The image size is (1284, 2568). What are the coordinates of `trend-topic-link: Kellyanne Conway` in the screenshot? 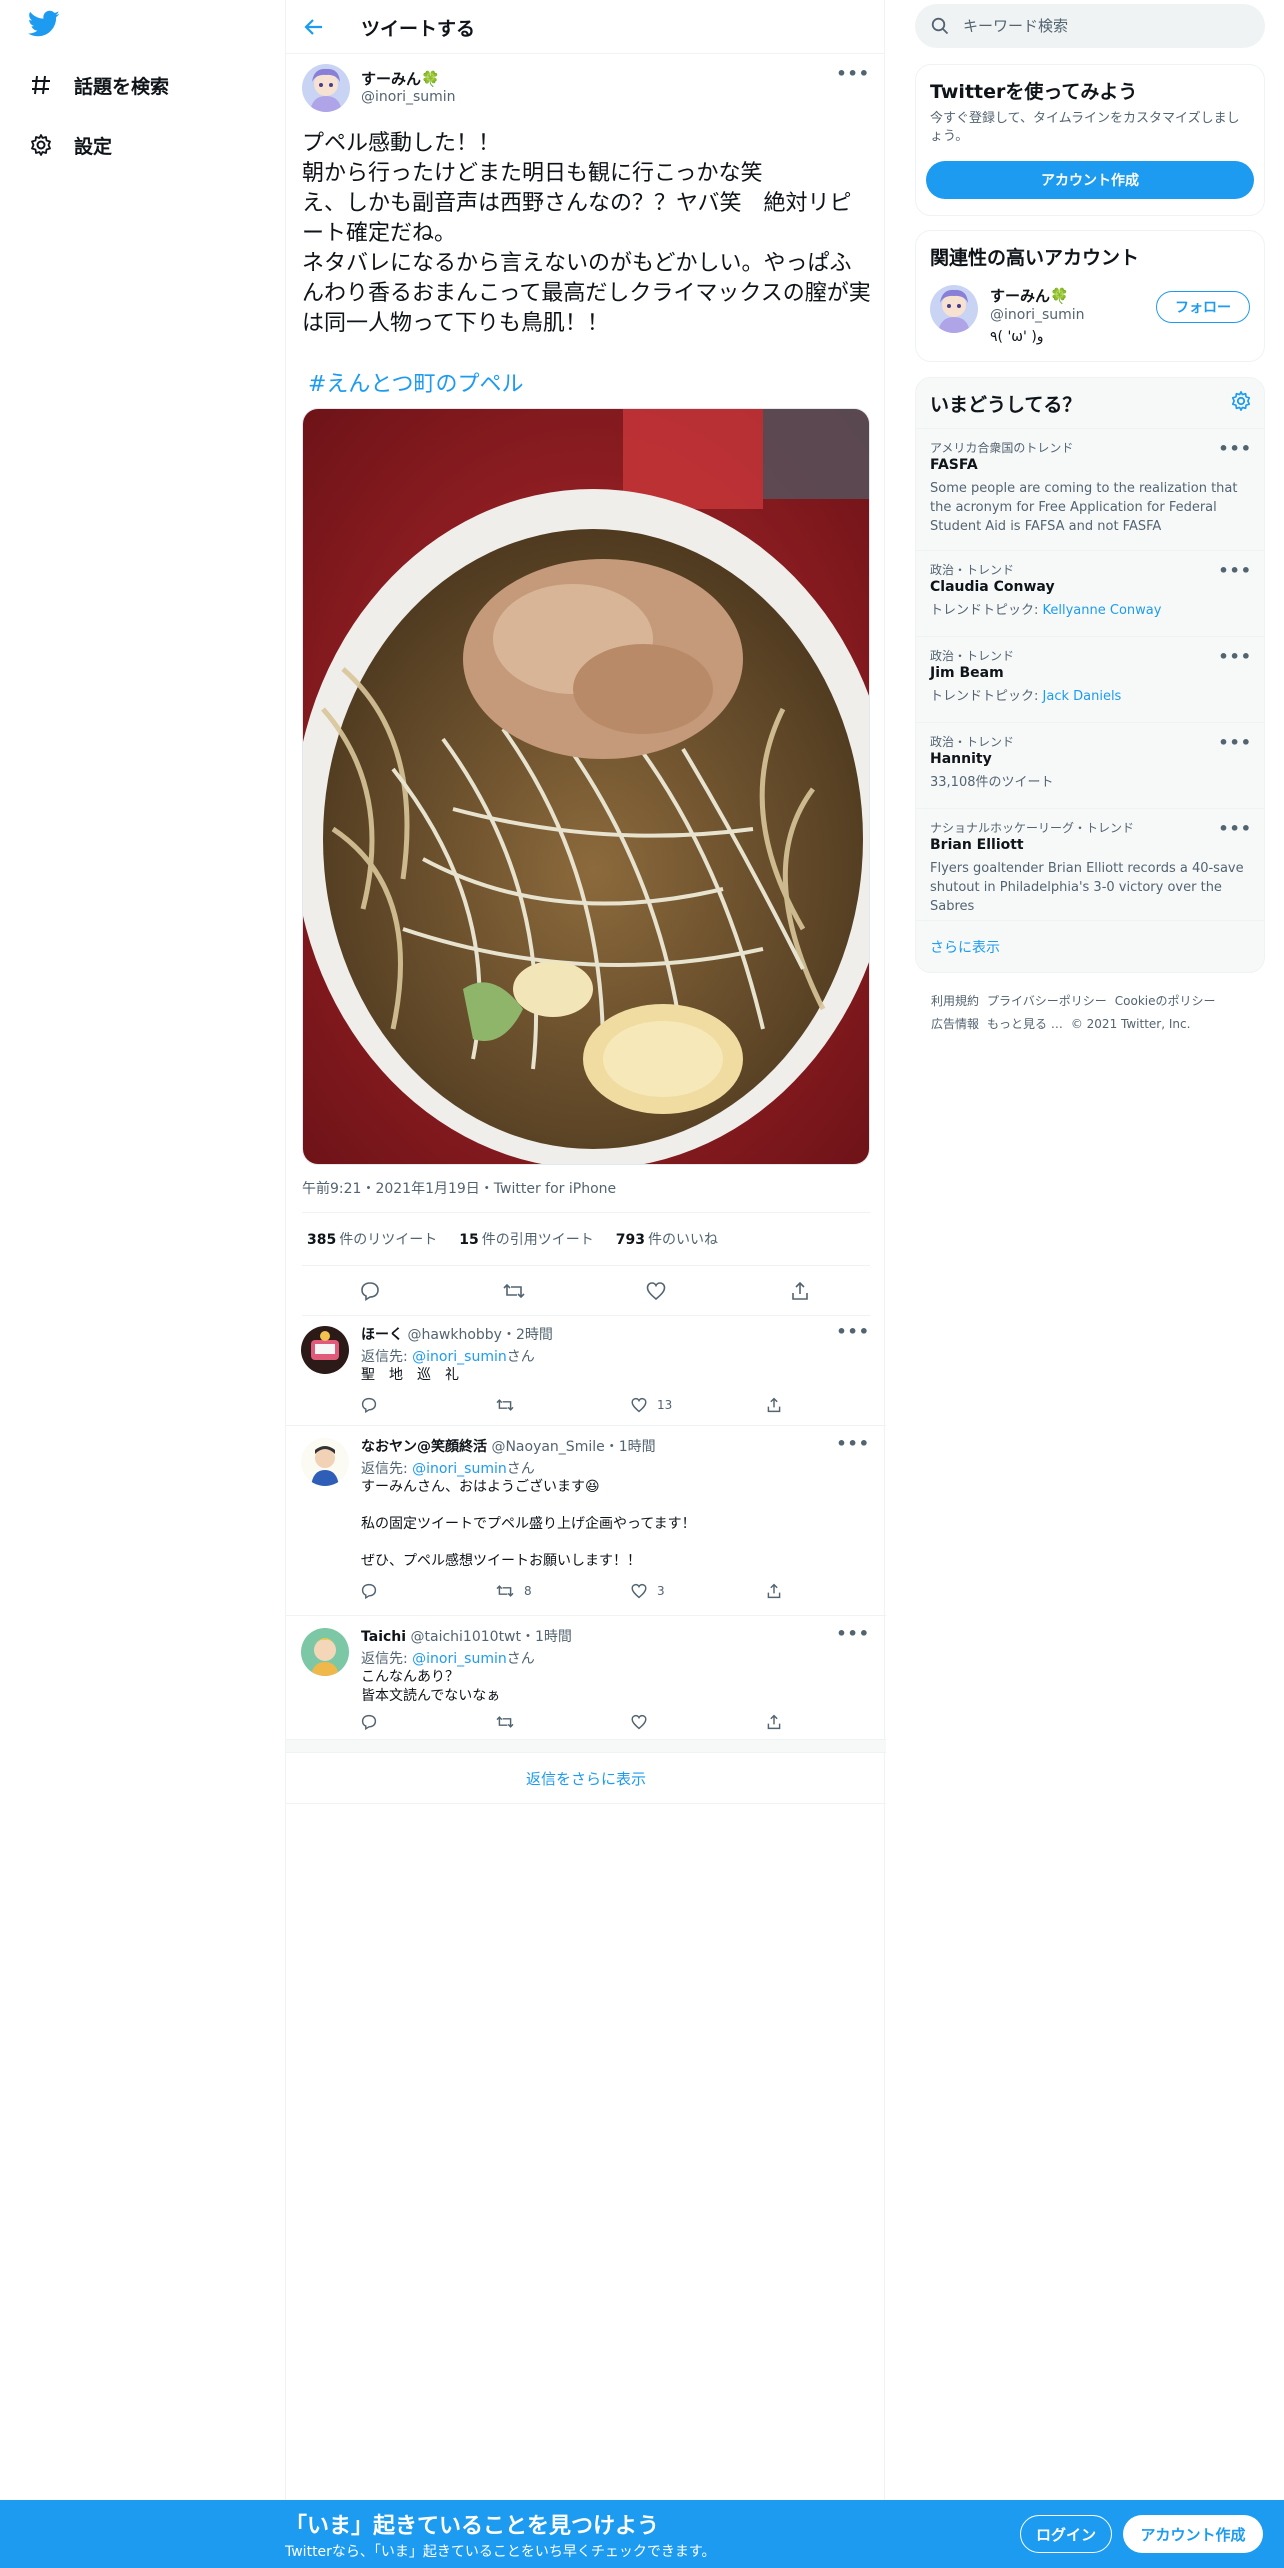 It's located at (1102, 610).